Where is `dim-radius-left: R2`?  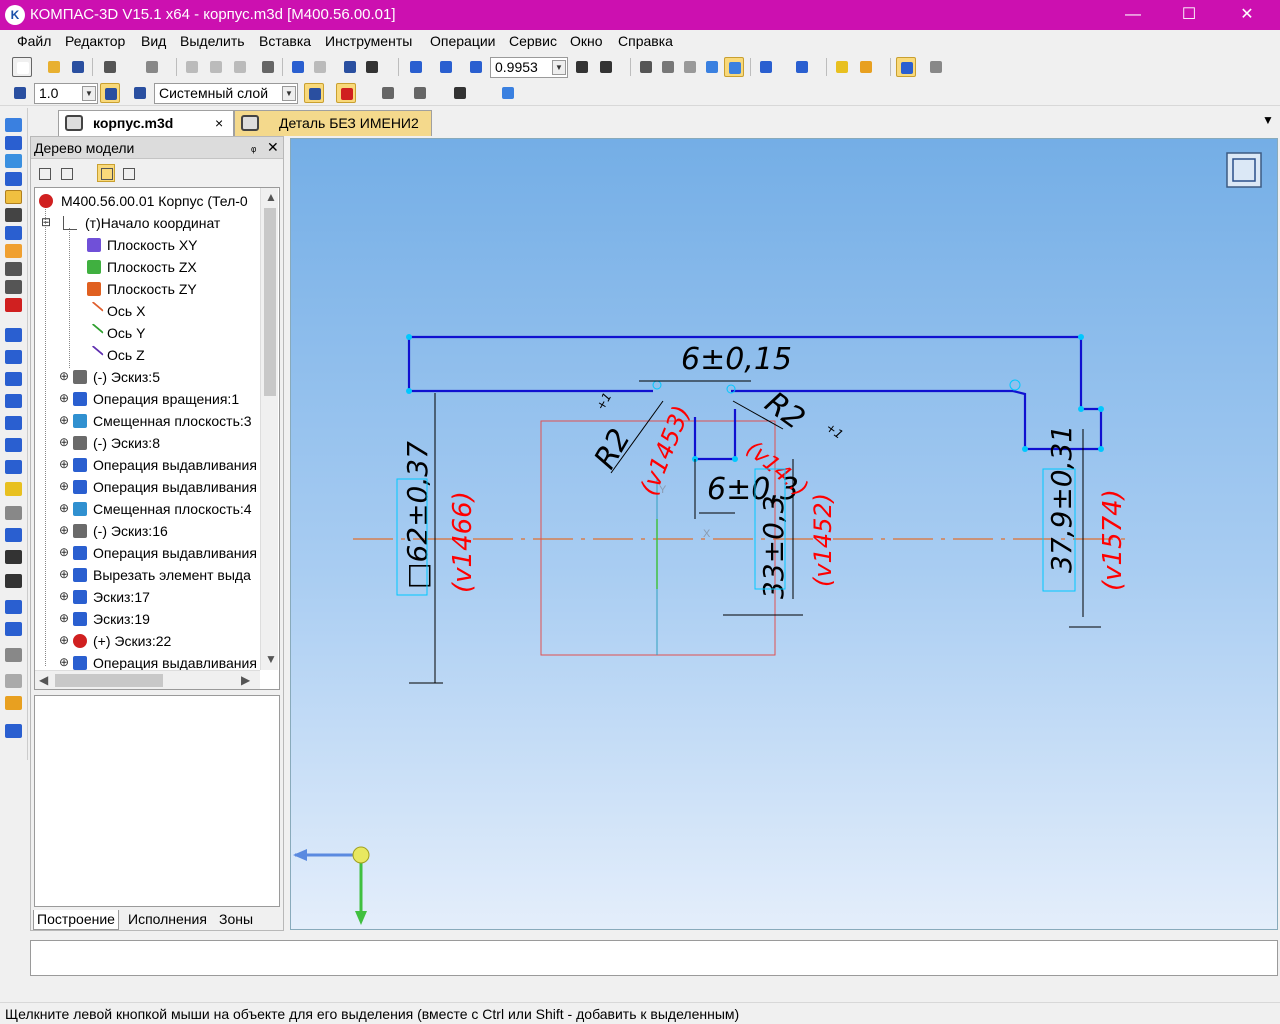
dim-radius-left: R2 is located at coordinates (613, 449).